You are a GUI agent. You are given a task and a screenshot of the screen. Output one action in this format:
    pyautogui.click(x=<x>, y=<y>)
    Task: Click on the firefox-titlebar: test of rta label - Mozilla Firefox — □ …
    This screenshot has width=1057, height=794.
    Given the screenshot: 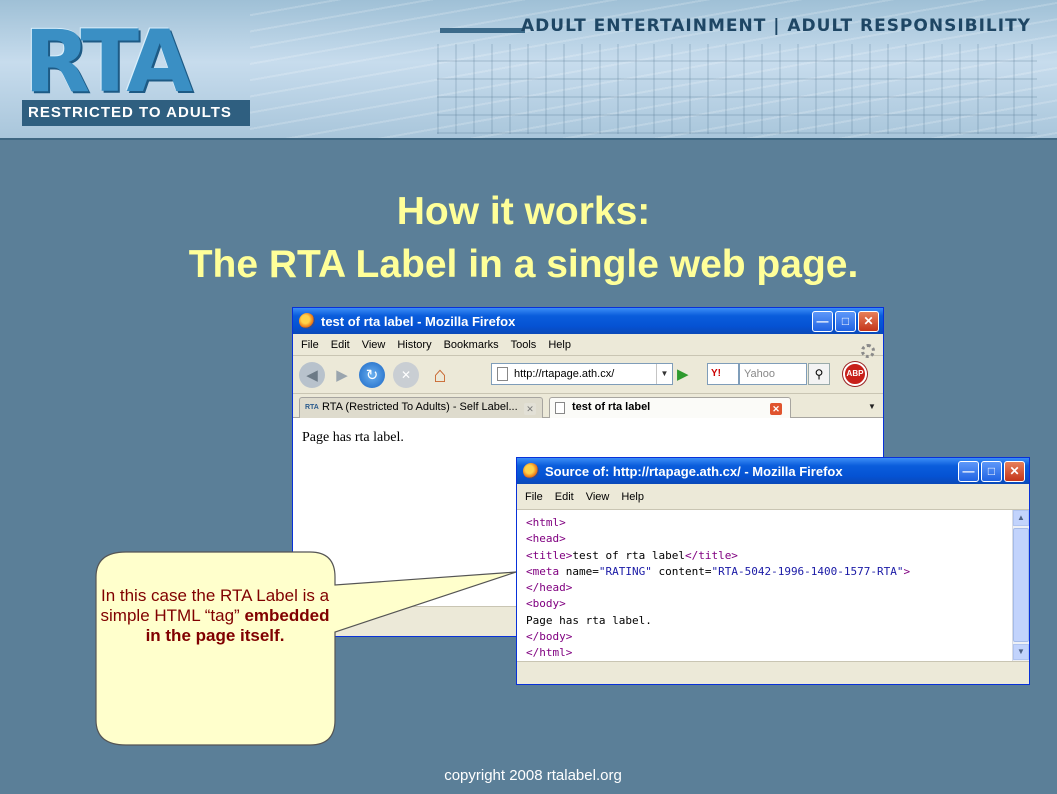 What is the action you would take?
    pyautogui.click(x=588, y=321)
    